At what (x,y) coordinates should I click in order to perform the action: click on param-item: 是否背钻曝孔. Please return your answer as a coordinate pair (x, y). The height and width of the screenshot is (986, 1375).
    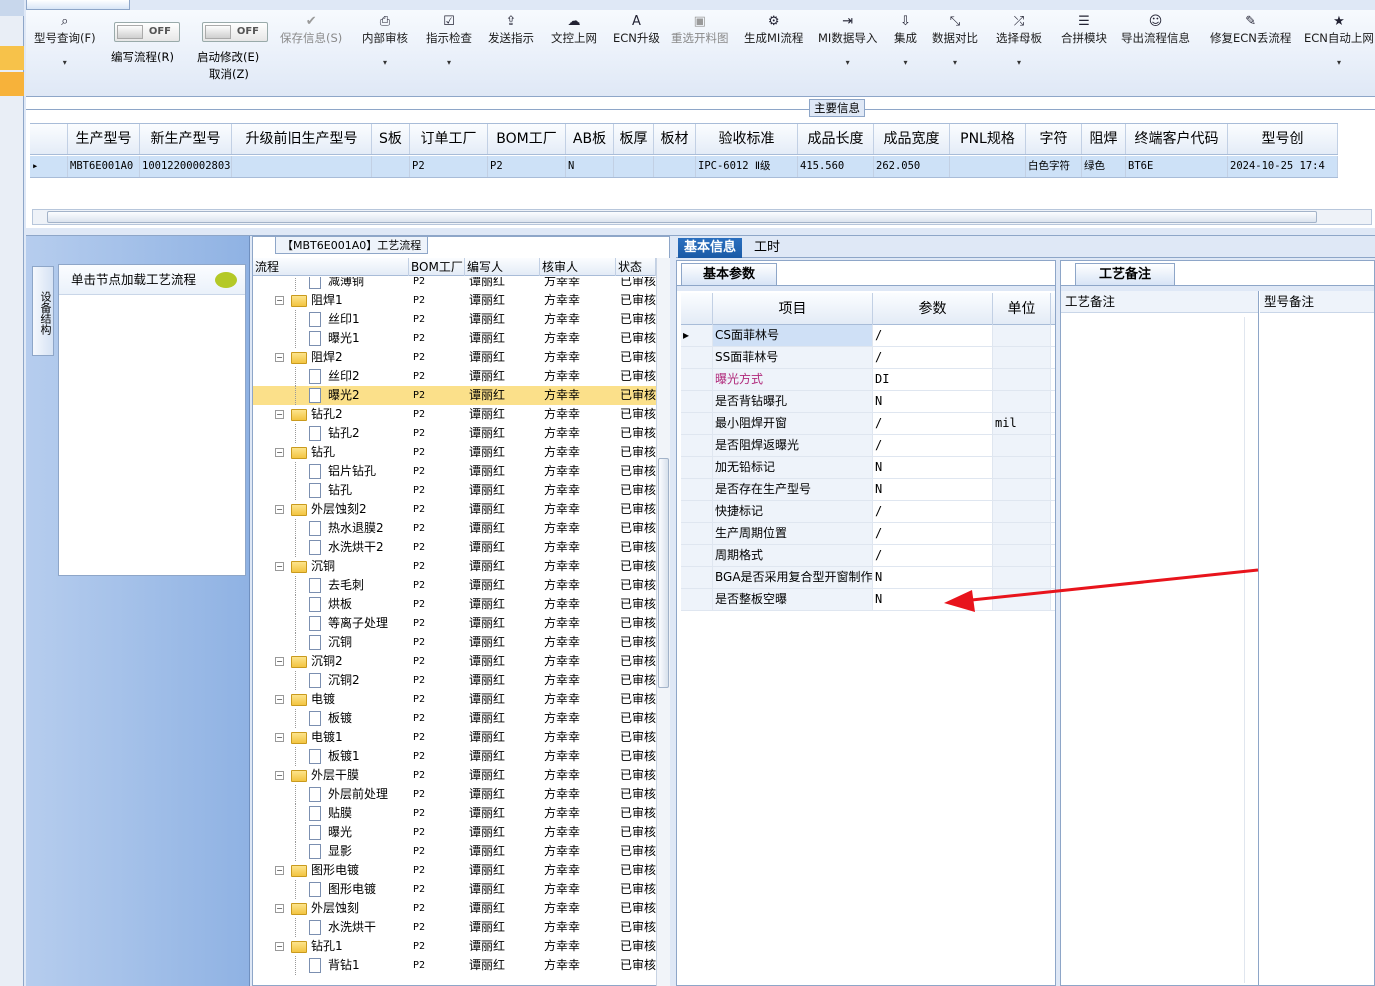
    Looking at the image, I should click on (793, 401).